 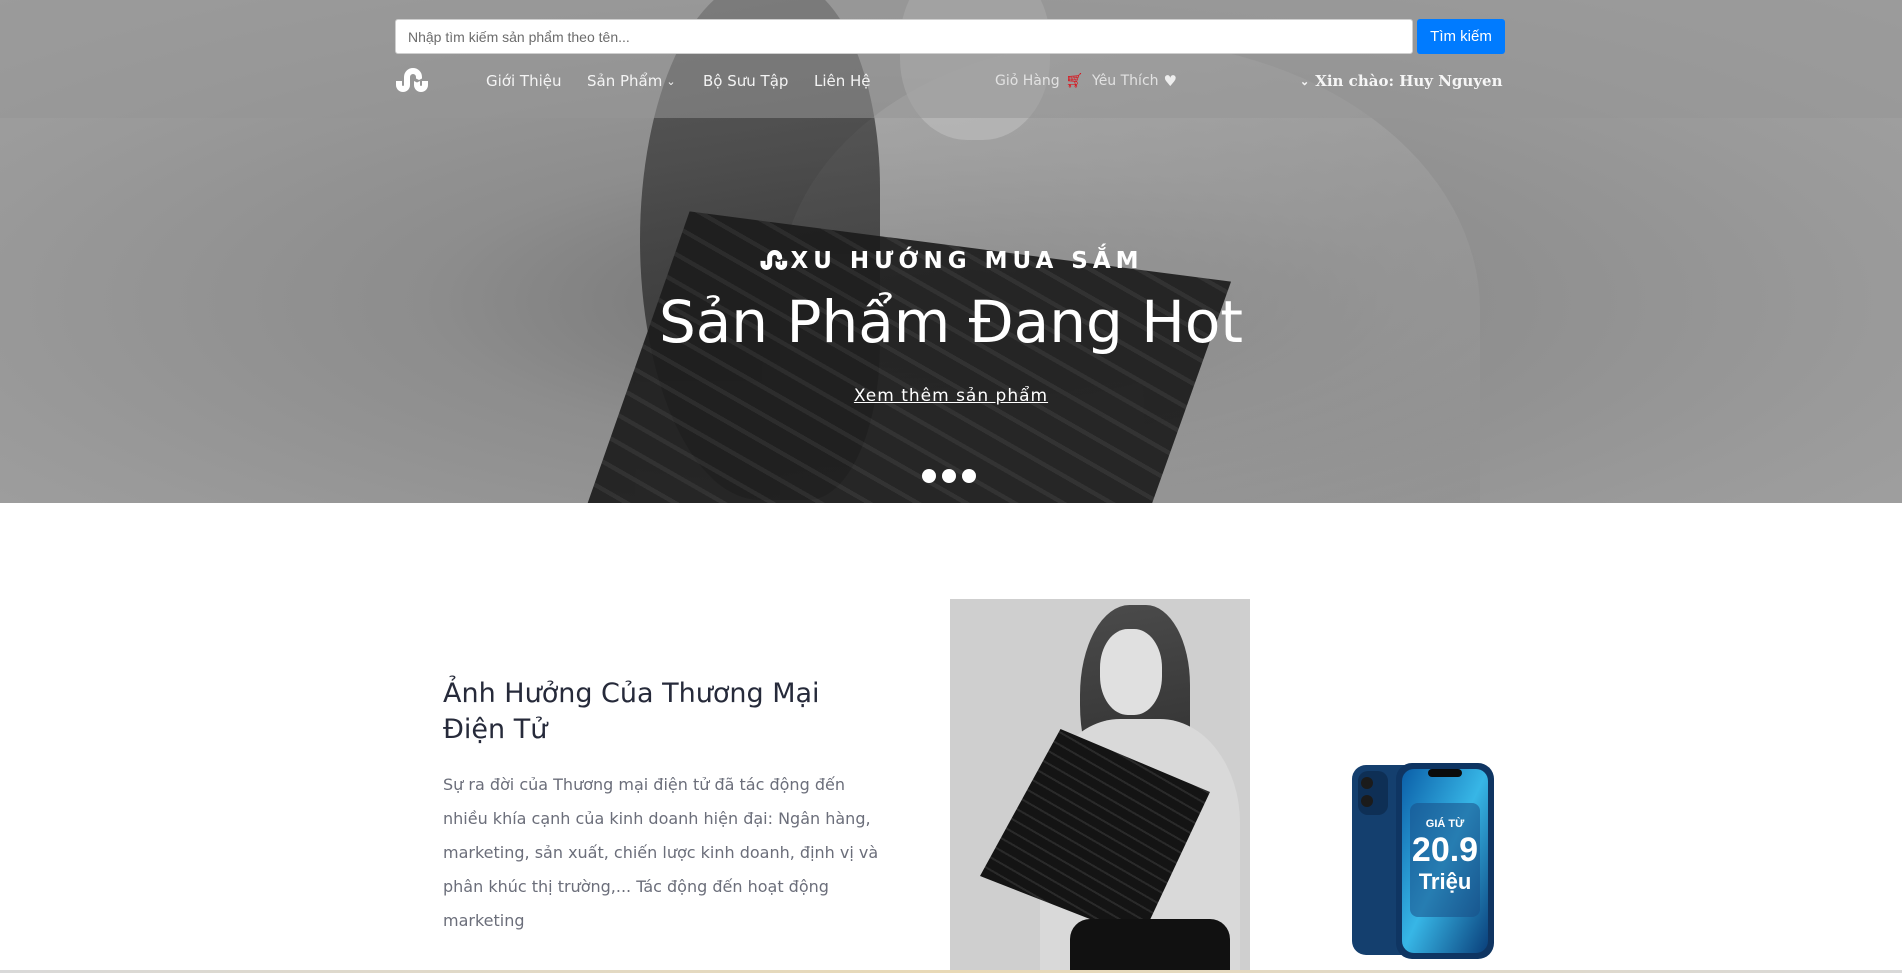 I want to click on section-title: Ảnh Hưởng Của Thương Mại Điện Tử, so click(x=631, y=711).